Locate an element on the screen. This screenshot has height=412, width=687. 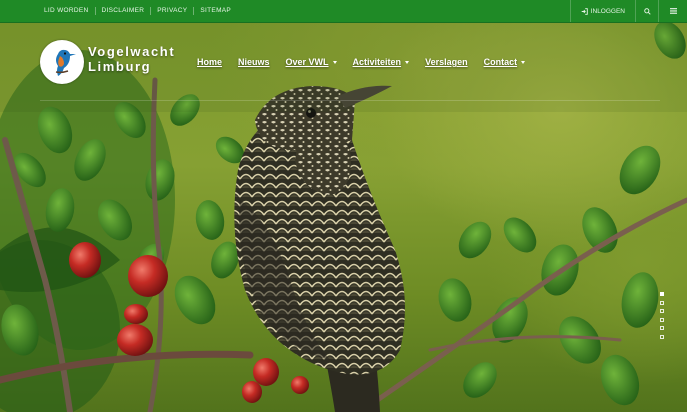
nav-item-verslagen: Verslagen is located at coordinates (446, 62).